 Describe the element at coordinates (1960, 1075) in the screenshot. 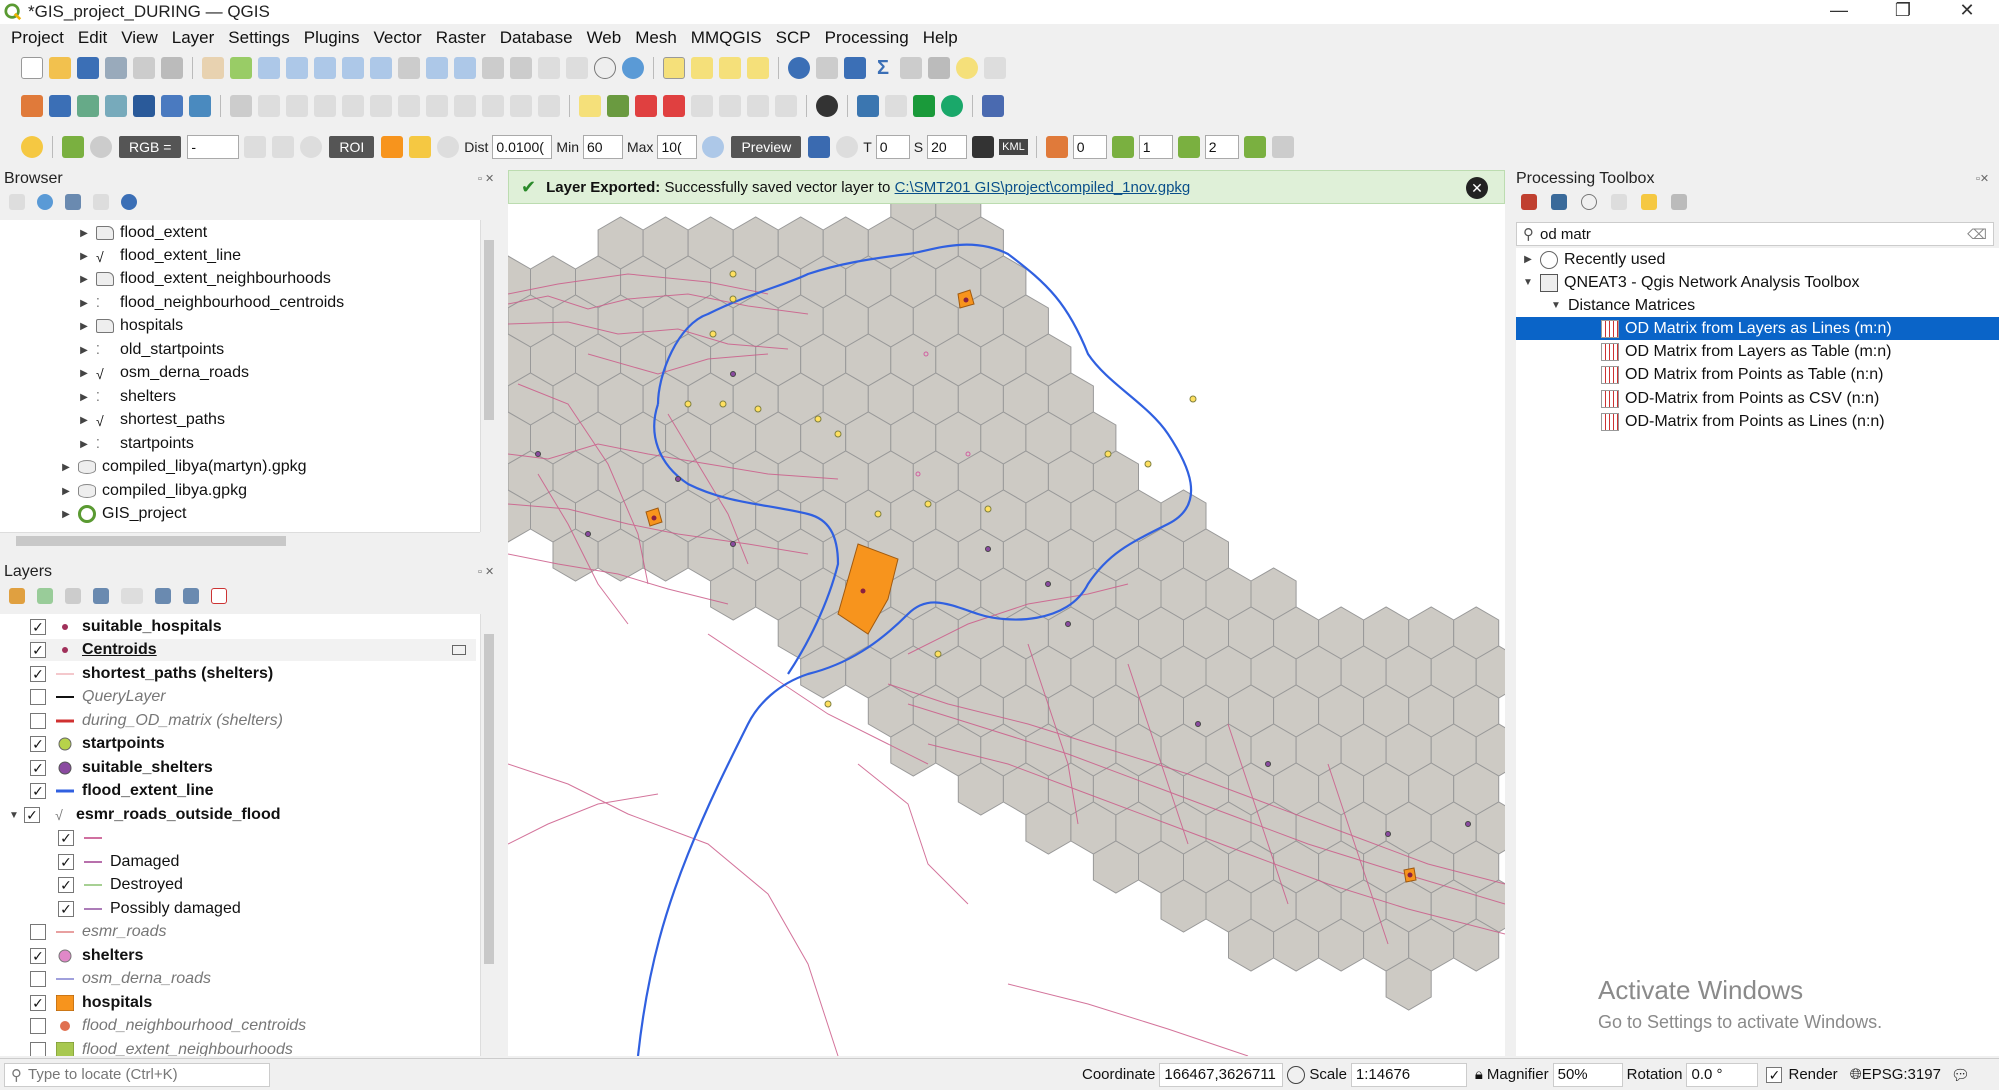

I see `messages-icon: 💬︎` at that location.